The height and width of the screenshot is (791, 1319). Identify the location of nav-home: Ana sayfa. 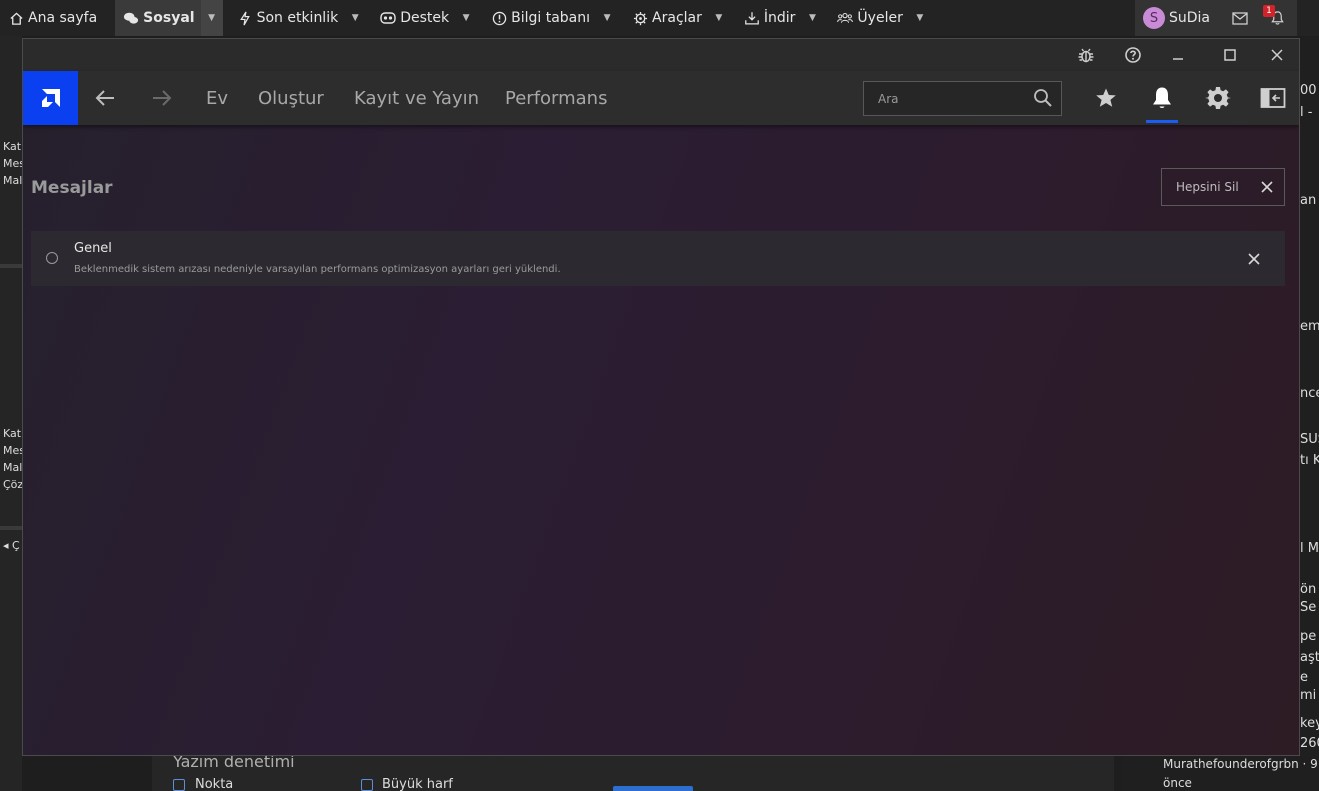
(51, 18).